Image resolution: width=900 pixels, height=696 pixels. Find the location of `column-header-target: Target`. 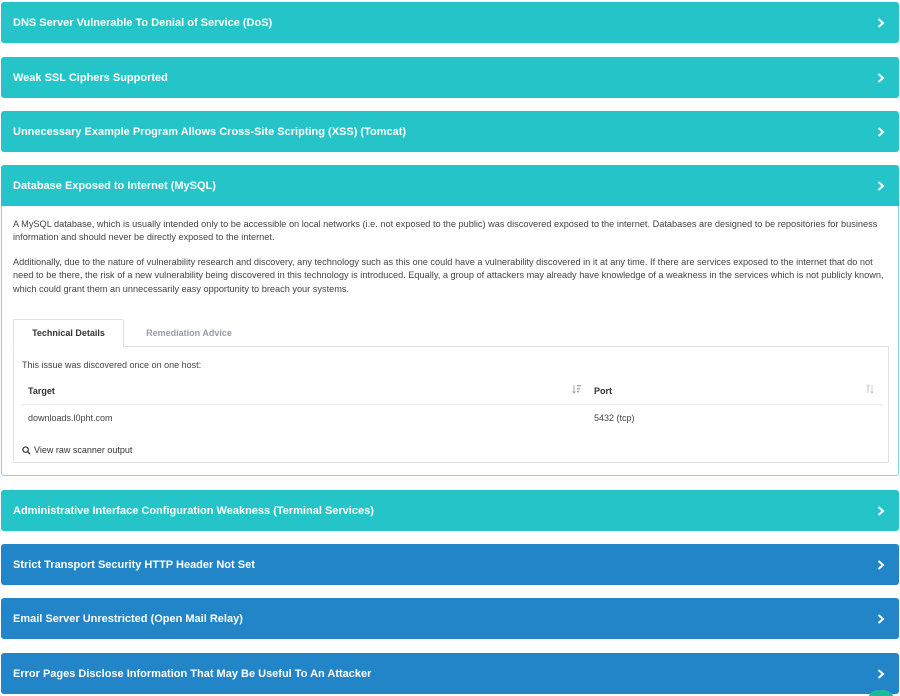

column-header-target: Target is located at coordinates (41, 391).